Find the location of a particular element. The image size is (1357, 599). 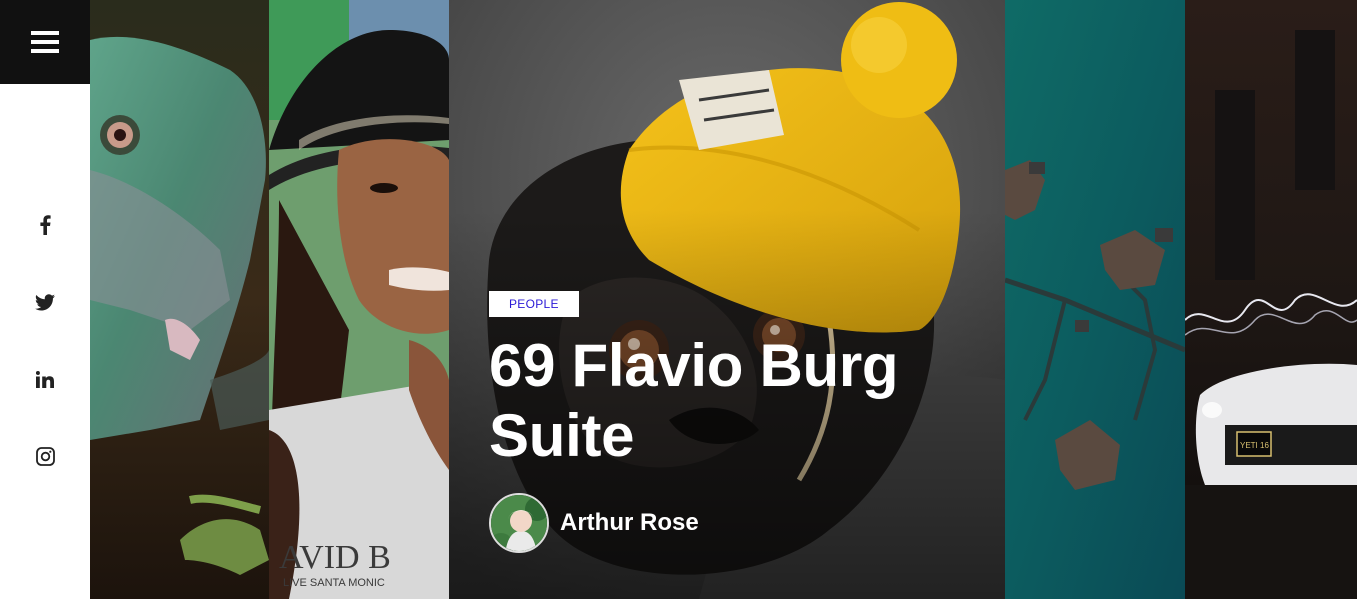

instagram-icon is located at coordinates (45, 456).